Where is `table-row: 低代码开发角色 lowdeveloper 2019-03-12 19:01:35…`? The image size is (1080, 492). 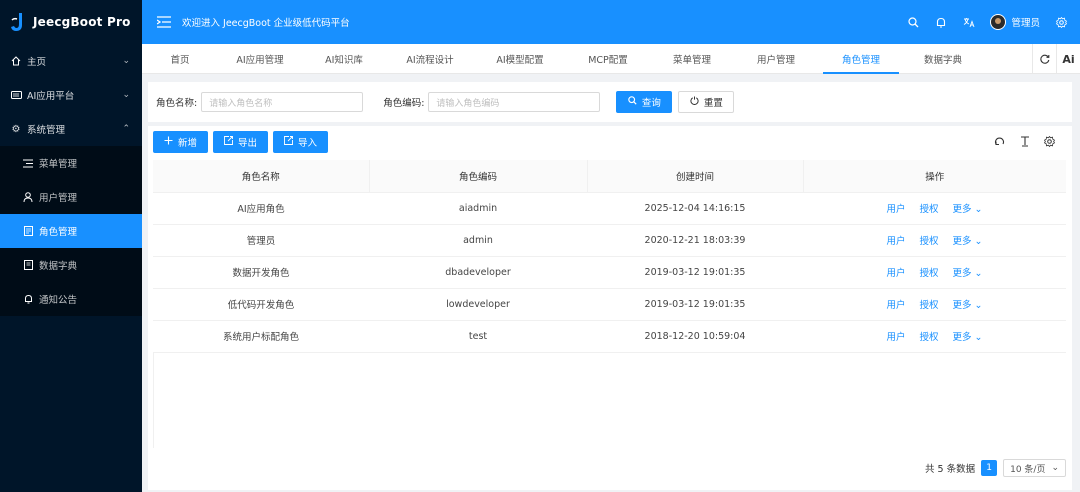
table-row: 低代码开发角色 lowdeveloper 2019-03-12 19:01:35… is located at coordinates (609, 304).